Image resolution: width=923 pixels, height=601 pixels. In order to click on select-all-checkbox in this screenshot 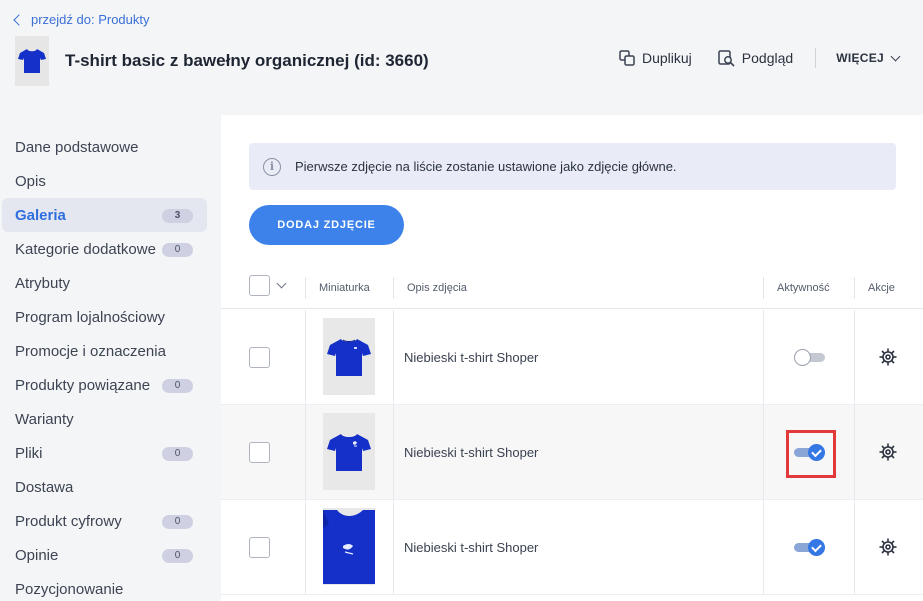, I will do `click(259, 285)`.